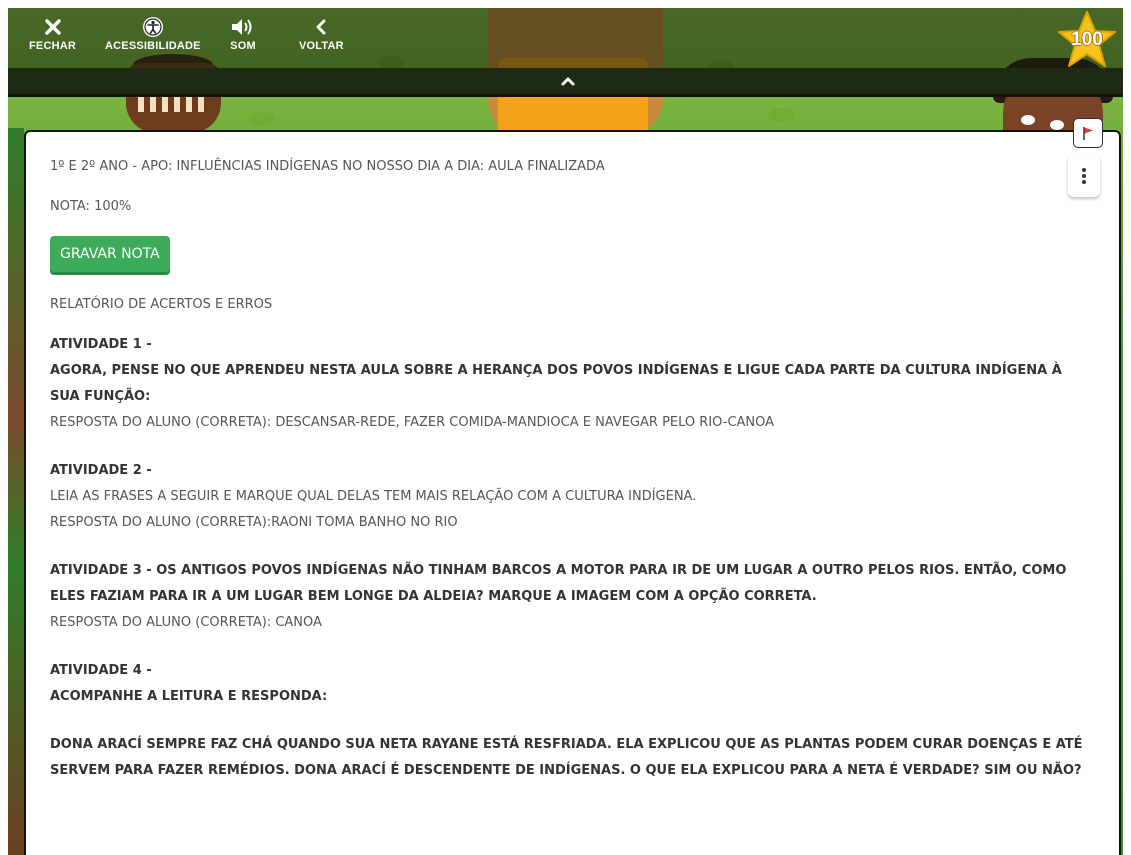  What do you see at coordinates (53, 46) in the screenshot?
I see `close-label: FECHAR` at bounding box center [53, 46].